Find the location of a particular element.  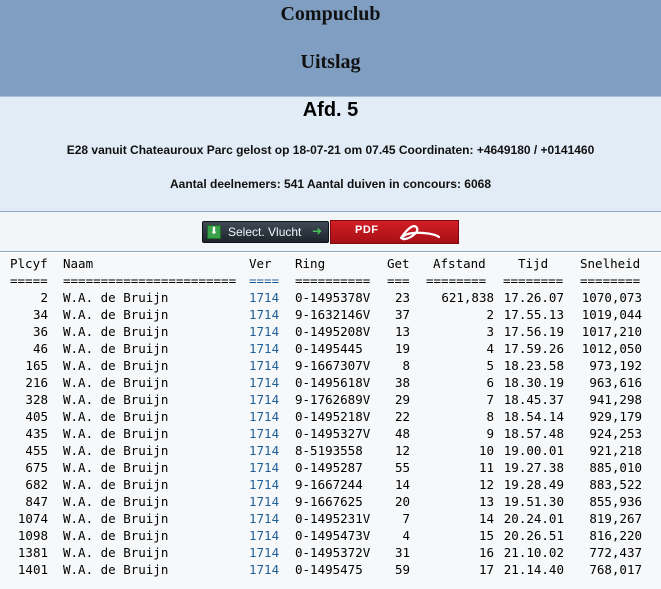

cell-afstand: 7 is located at coordinates (490, 399).